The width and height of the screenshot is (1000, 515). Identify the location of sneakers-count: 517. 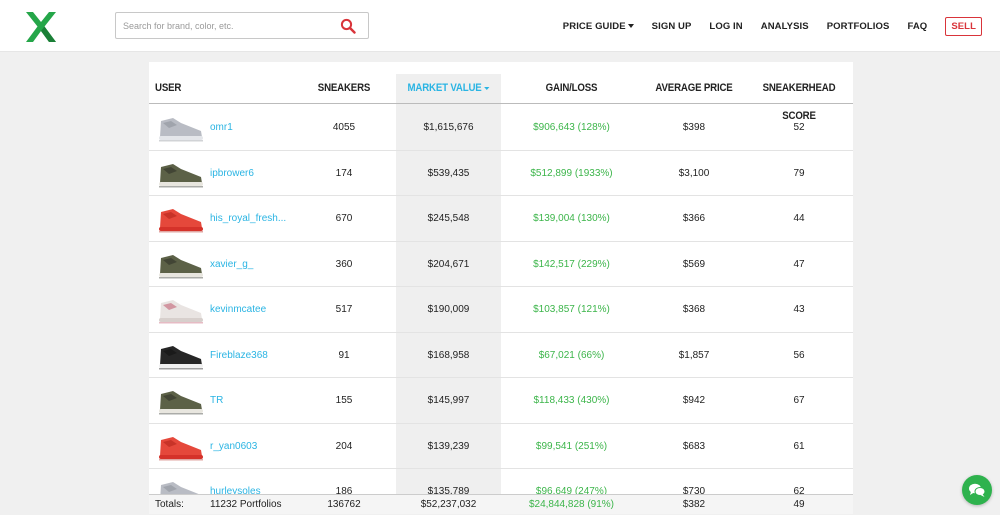
(344, 309).